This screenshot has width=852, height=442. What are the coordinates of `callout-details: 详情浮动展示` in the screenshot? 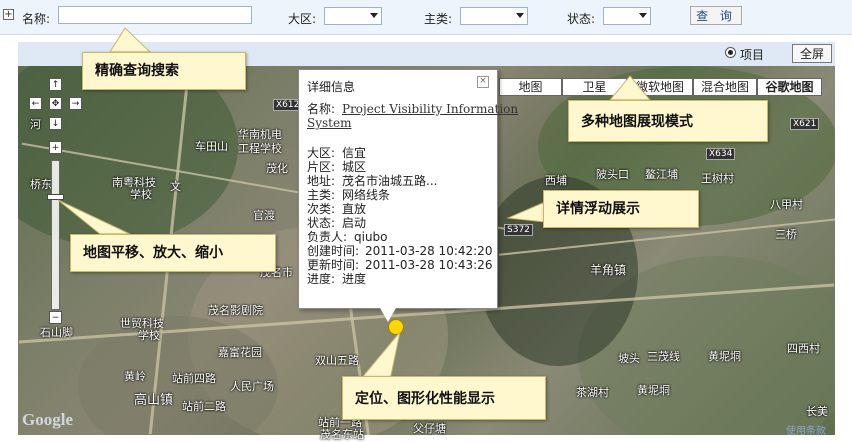 It's located at (621, 209).